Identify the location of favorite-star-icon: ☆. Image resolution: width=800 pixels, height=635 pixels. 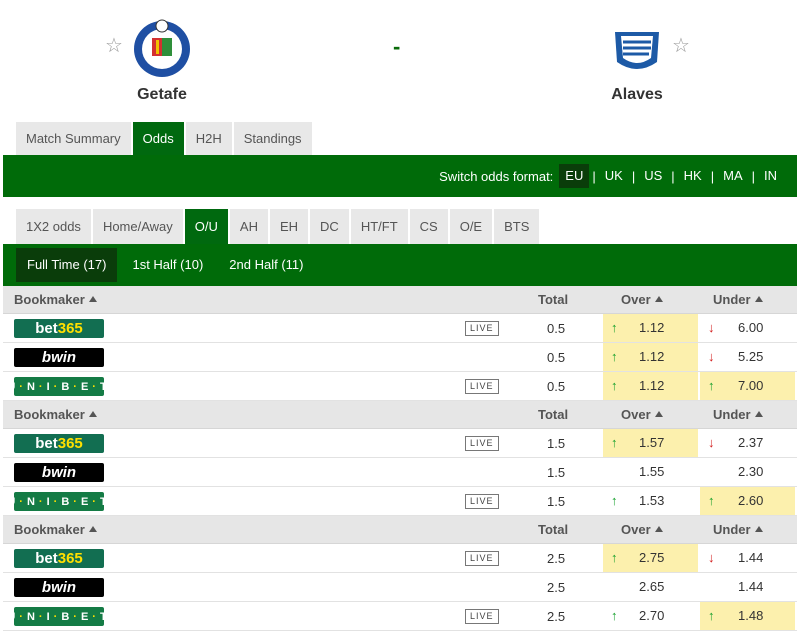
(681, 46).